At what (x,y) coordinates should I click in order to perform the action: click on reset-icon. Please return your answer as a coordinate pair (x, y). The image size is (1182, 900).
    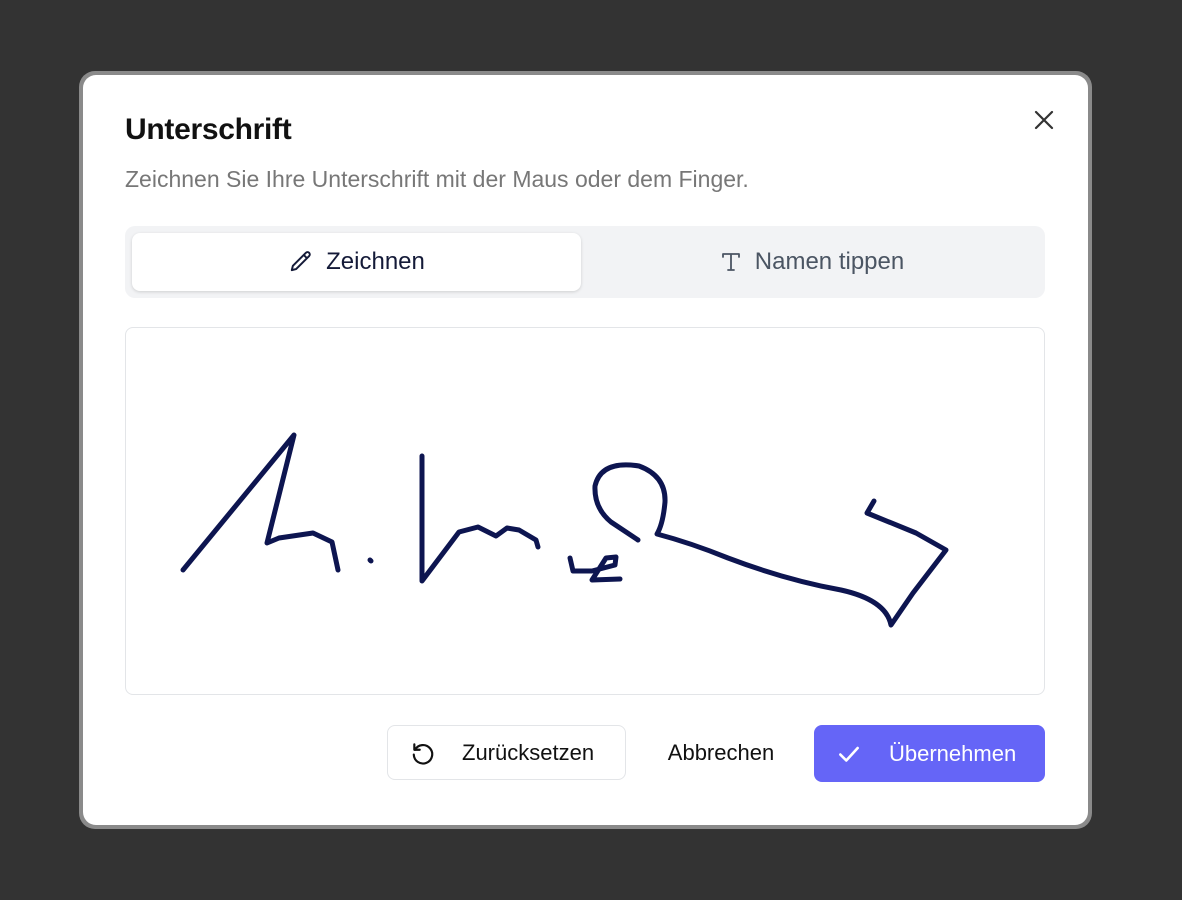
    Looking at the image, I should click on (423, 753).